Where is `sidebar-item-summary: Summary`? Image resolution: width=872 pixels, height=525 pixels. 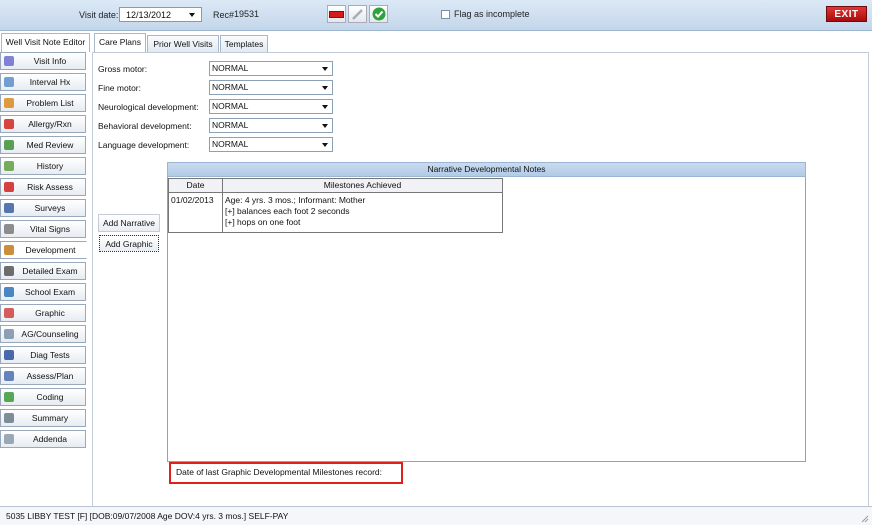 sidebar-item-summary: Summary is located at coordinates (43, 418).